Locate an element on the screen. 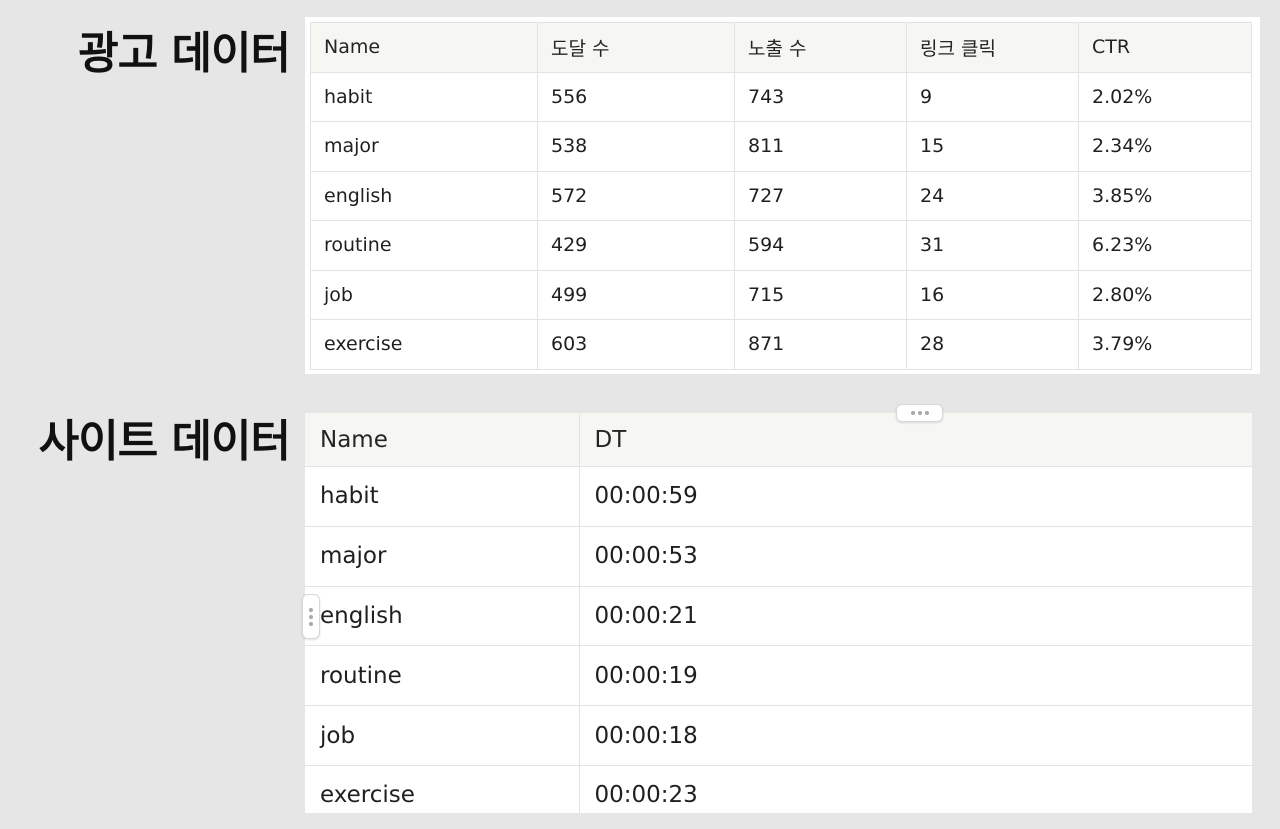 The height and width of the screenshot is (829, 1280). table-row: habit 00:00:59 is located at coordinates (778, 496).